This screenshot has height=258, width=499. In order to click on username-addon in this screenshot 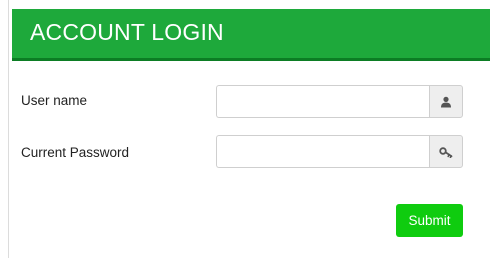, I will do `click(446, 101)`.